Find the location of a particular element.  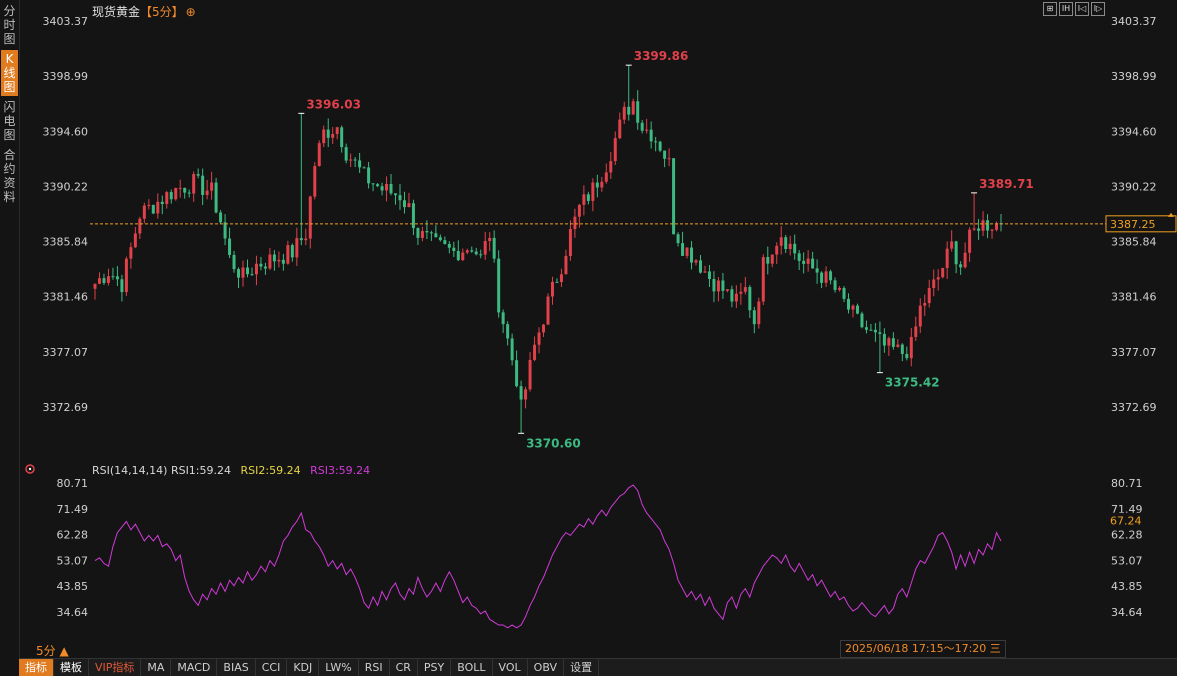

step-forward-icon: I▷ is located at coordinates (1098, 9).